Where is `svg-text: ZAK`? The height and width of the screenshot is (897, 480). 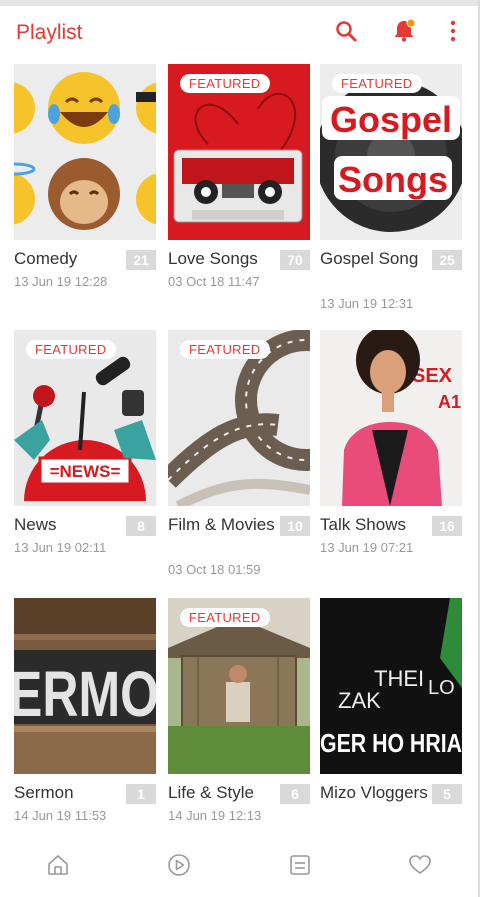 svg-text: ZAK is located at coordinates (359, 700).